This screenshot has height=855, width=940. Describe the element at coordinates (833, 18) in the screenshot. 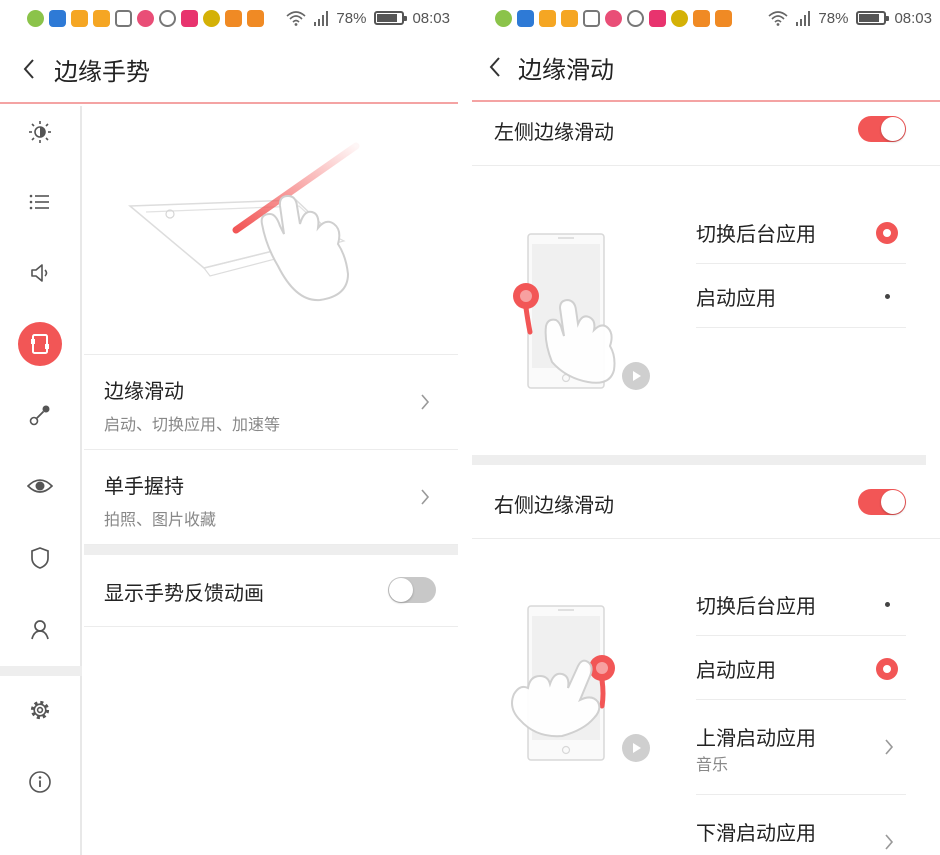

I see `battery-percent: 78%` at that location.